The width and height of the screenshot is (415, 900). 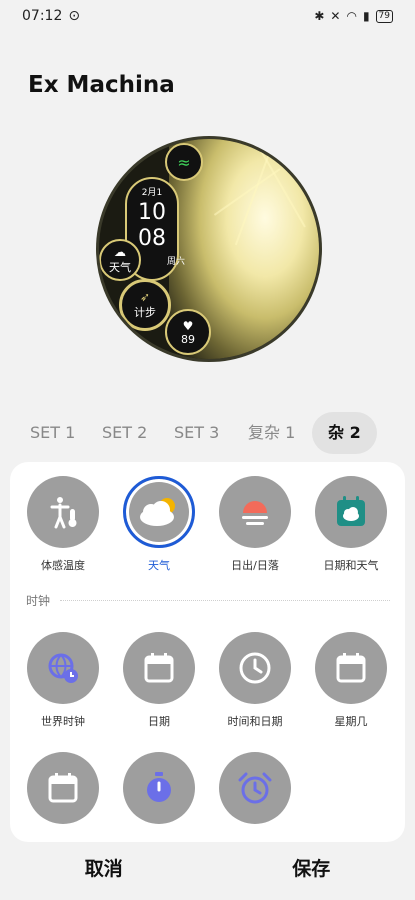 I want to click on section-header-clock: 时钟, so click(x=208, y=600).